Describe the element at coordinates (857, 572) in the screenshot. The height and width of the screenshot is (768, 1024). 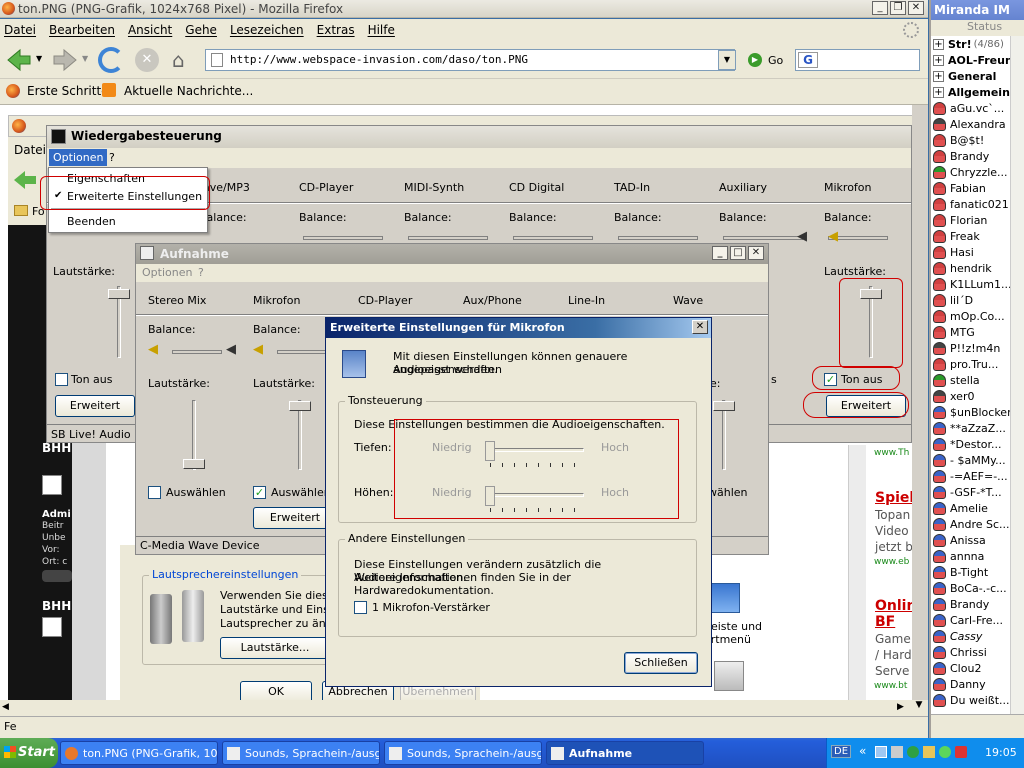
I see `web-scrollbar-strip` at that location.